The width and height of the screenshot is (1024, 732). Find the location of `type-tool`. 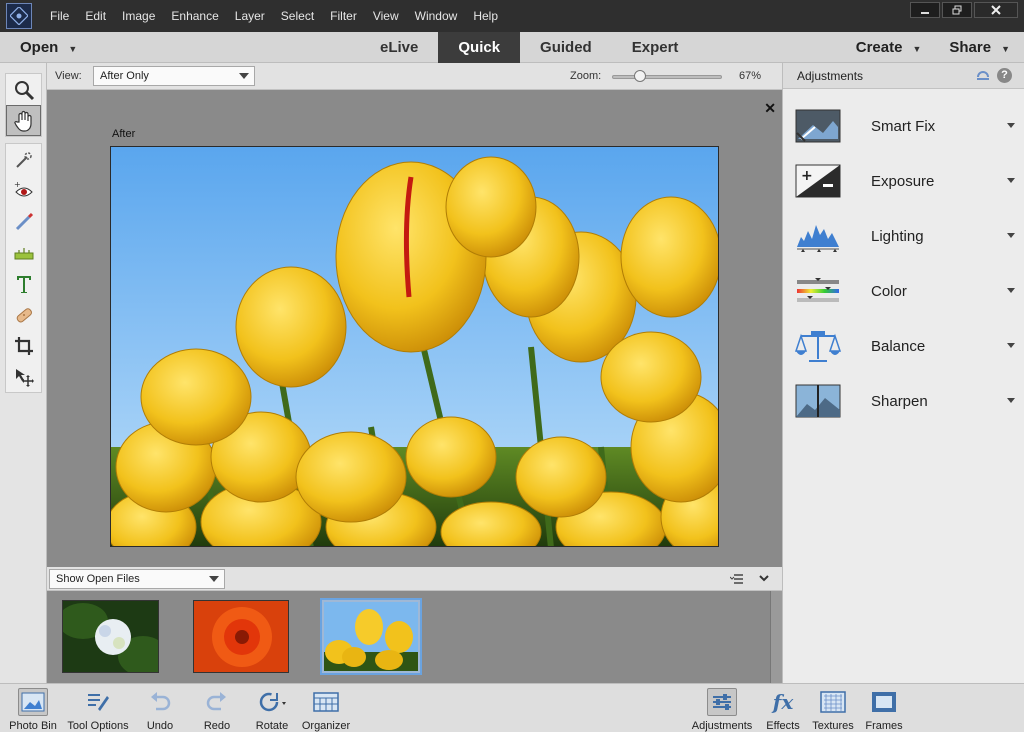

type-tool is located at coordinates (23, 283).